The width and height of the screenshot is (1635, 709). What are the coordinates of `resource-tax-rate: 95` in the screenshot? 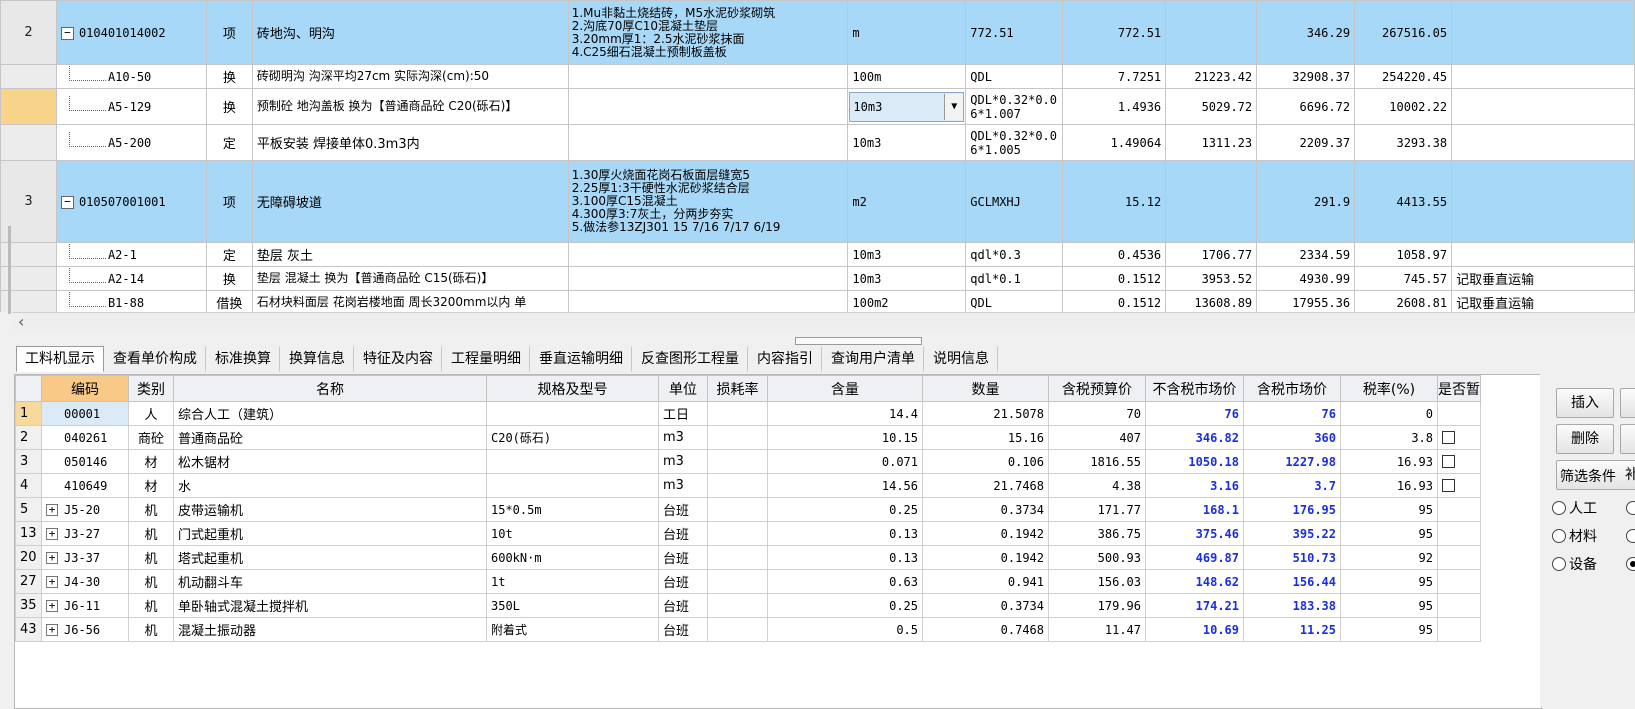 It's located at (1389, 605).